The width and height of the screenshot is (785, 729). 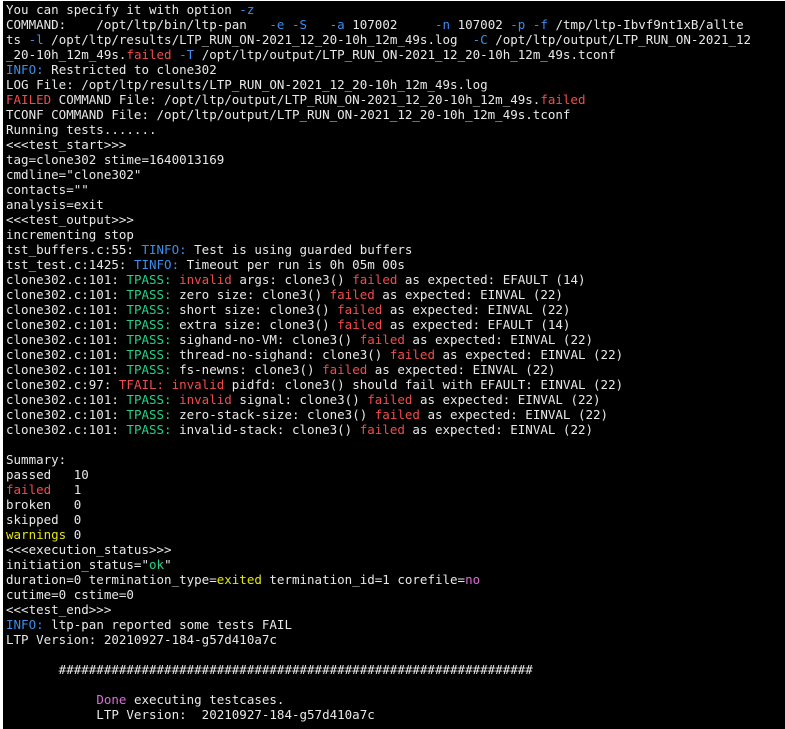 What do you see at coordinates (250, 294) in the screenshot?
I see `terminal-text: zero size: clone3()` at bounding box center [250, 294].